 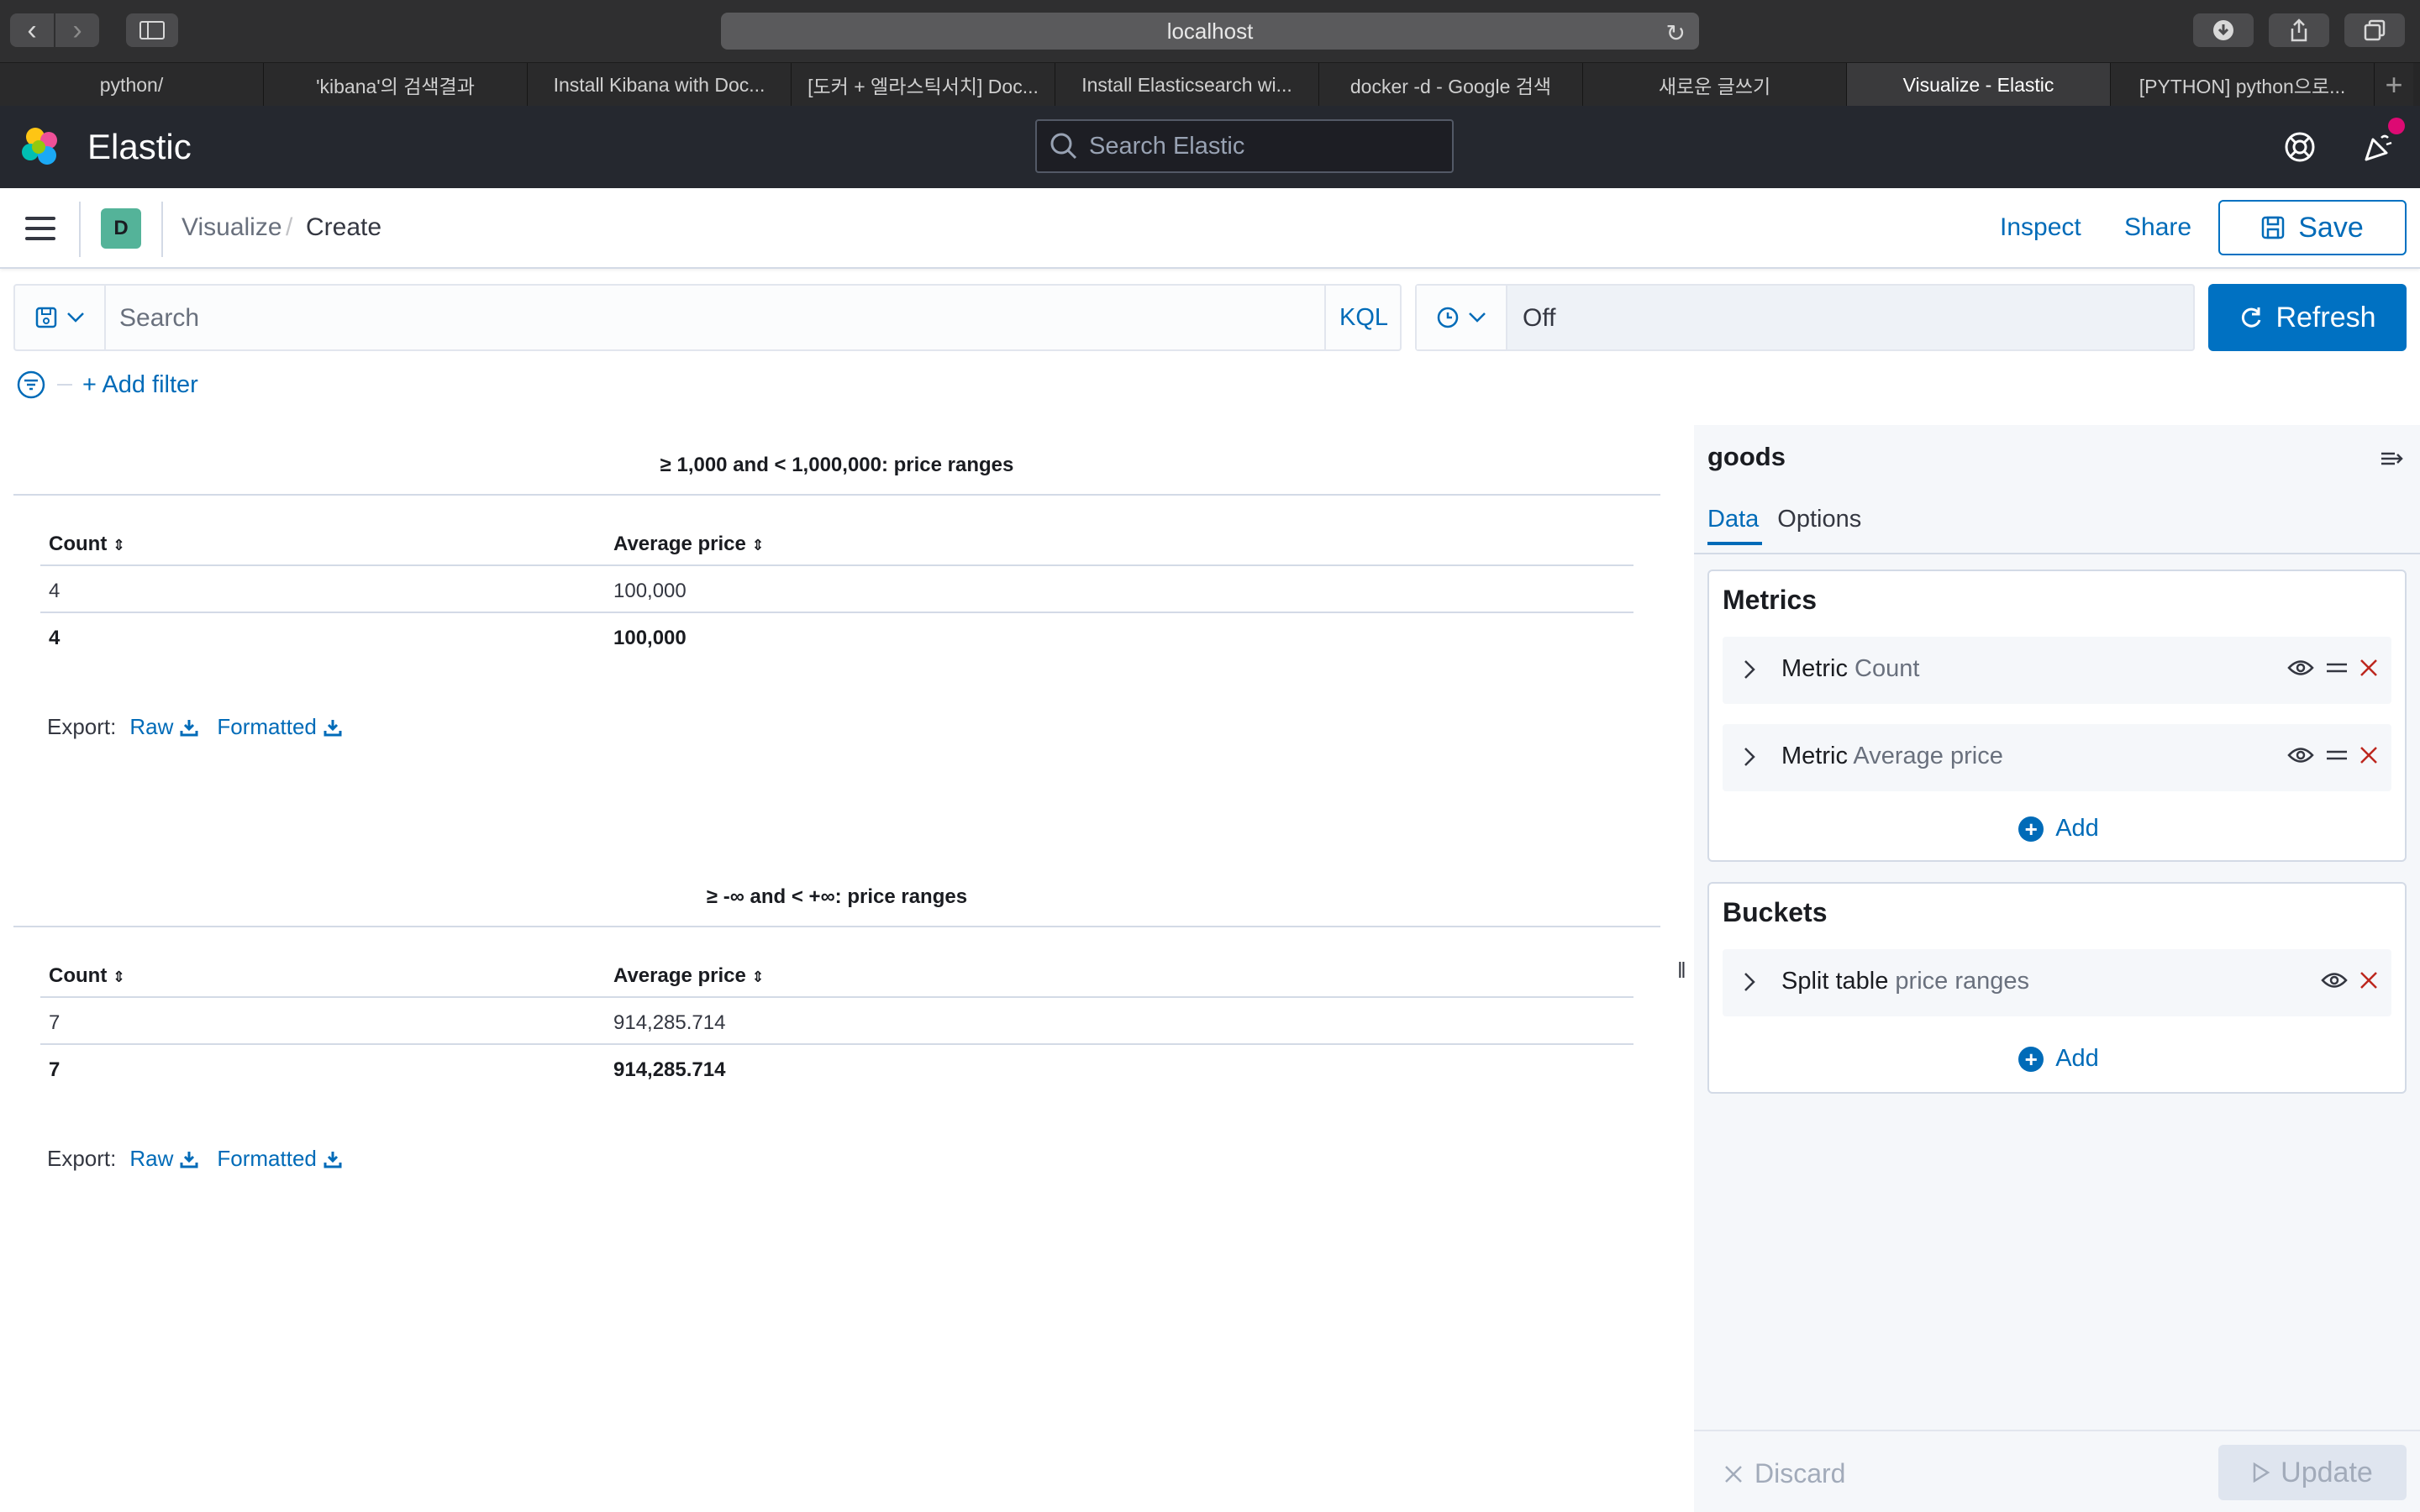 What do you see at coordinates (1448, 317) in the screenshot?
I see `clock-icon` at bounding box center [1448, 317].